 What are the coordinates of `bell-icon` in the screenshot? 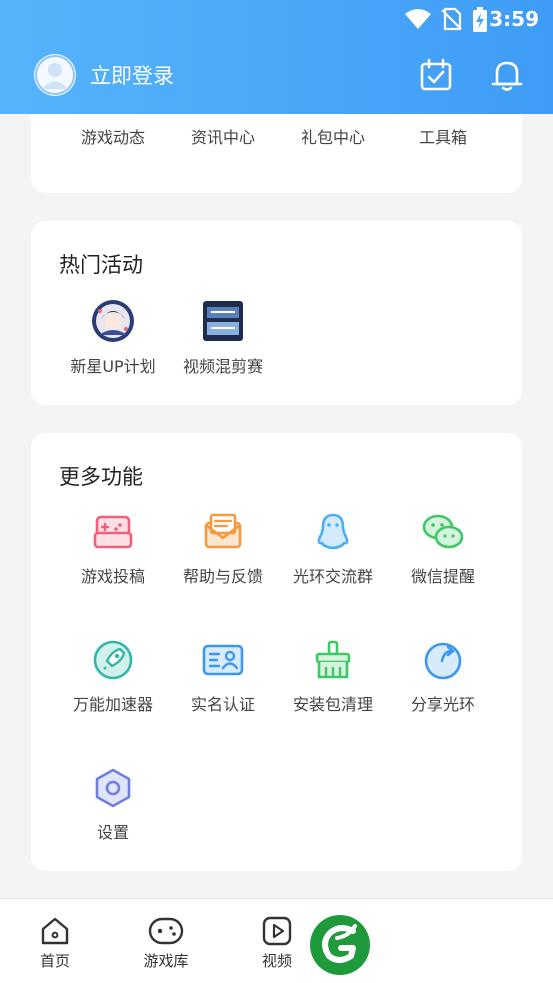 It's located at (507, 75).